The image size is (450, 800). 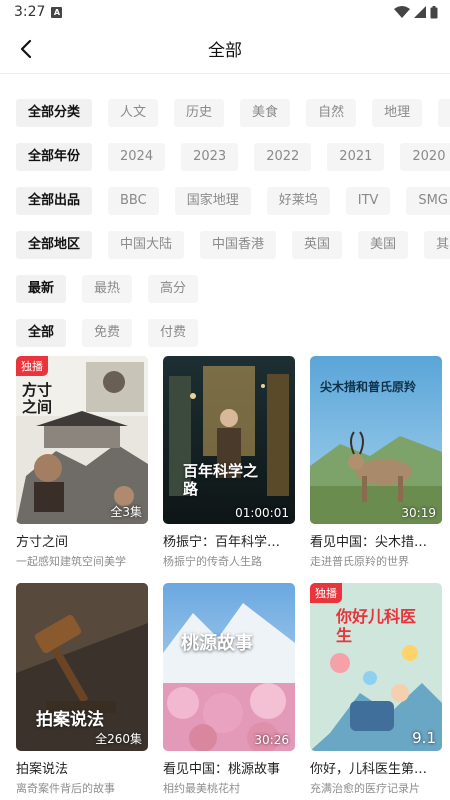 I want to click on poster-title: 拍案说法, so click(x=70, y=720).